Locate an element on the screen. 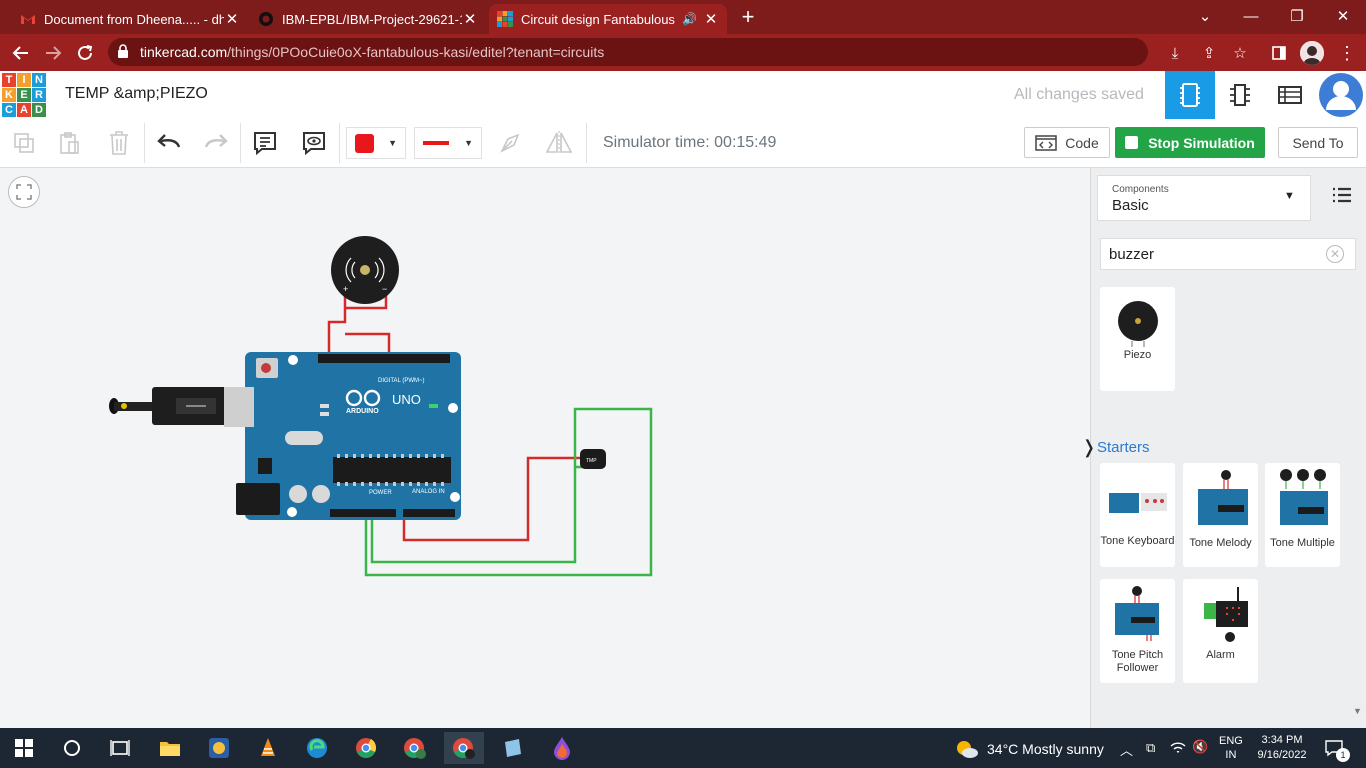 The width and height of the screenshot is (1366, 768). starter-card-alarm: Alarm is located at coordinates (1220, 631).